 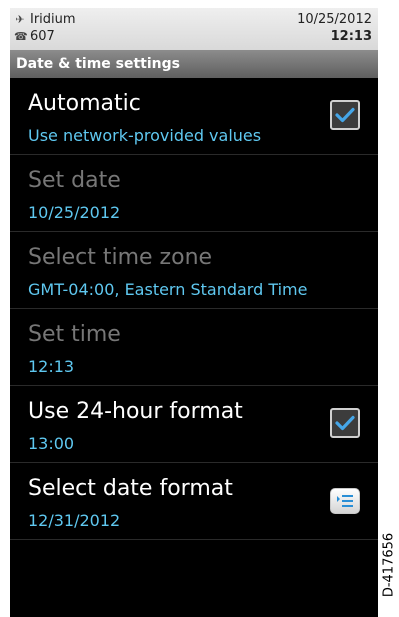 What do you see at coordinates (194, 193) in the screenshot?
I see `setting-set-date: Set date 10/25/2012` at bounding box center [194, 193].